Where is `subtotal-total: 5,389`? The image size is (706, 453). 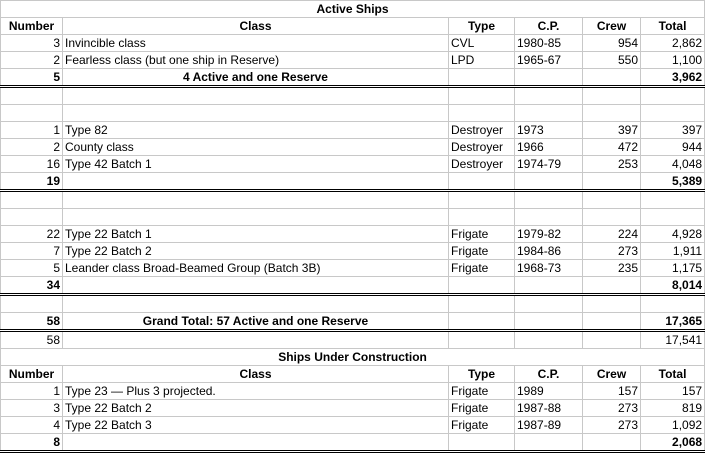 subtotal-total: 5,389 is located at coordinates (672, 182).